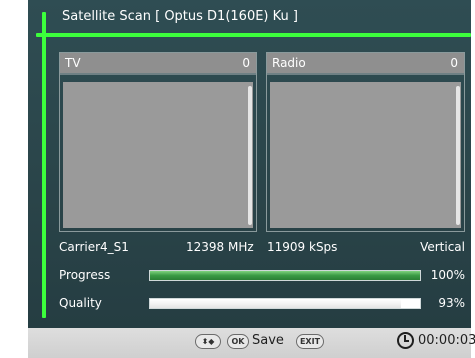 The image size is (475, 358). What do you see at coordinates (44, 165) in the screenshot?
I see `accent-vertical-line` at bounding box center [44, 165].